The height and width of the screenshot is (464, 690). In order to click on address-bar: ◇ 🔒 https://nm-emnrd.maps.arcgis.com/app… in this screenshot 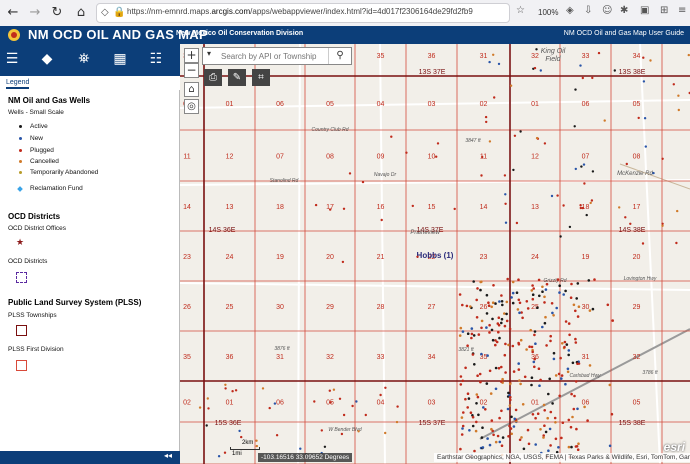, I will do `click(303, 13)`.